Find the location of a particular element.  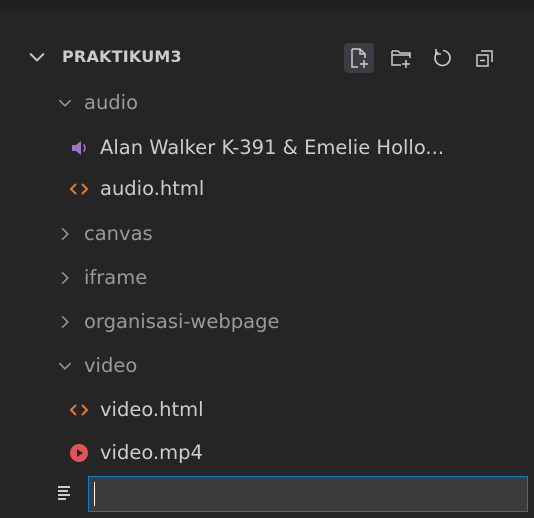

top-strip is located at coordinates (267, 5).